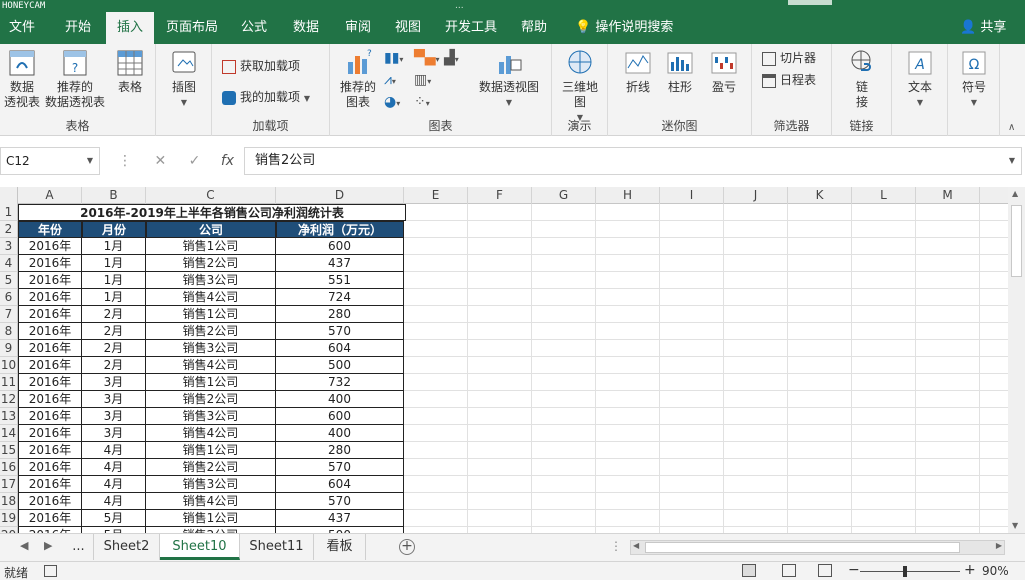 This screenshot has height=580, width=1025. What do you see at coordinates (983, 28) in the screenshot?
I see `share-button: 👤 共享` at bounding box center [983, 28].